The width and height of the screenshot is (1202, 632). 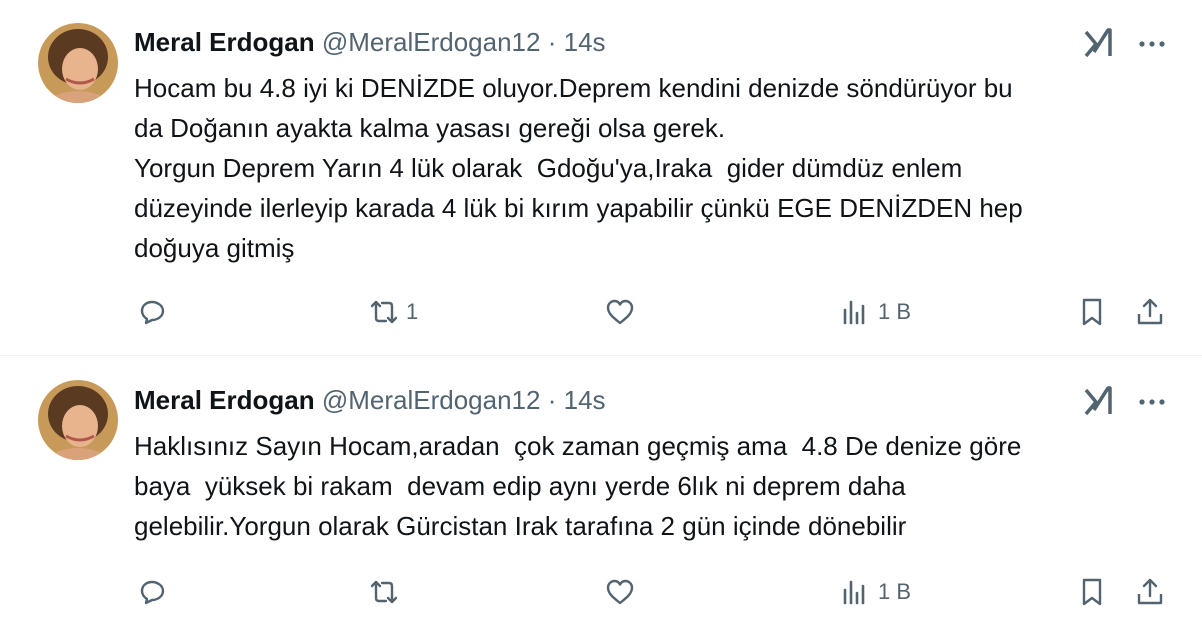 I want to click on retweet-button: 1, so click(x=393, y=312).